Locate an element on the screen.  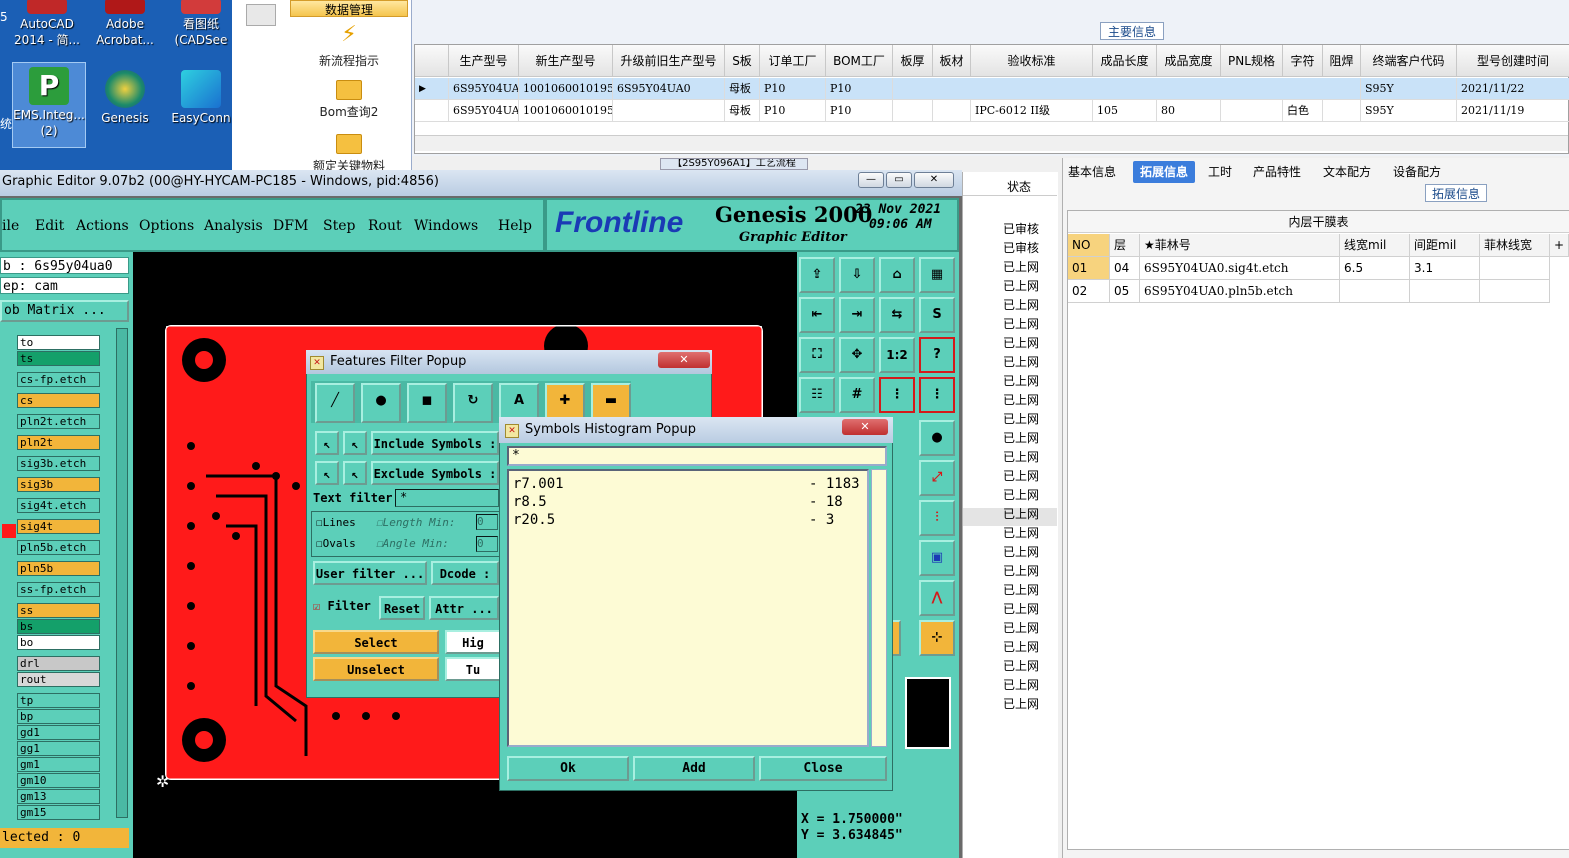
mini-view is located at coordinates (928, 713).